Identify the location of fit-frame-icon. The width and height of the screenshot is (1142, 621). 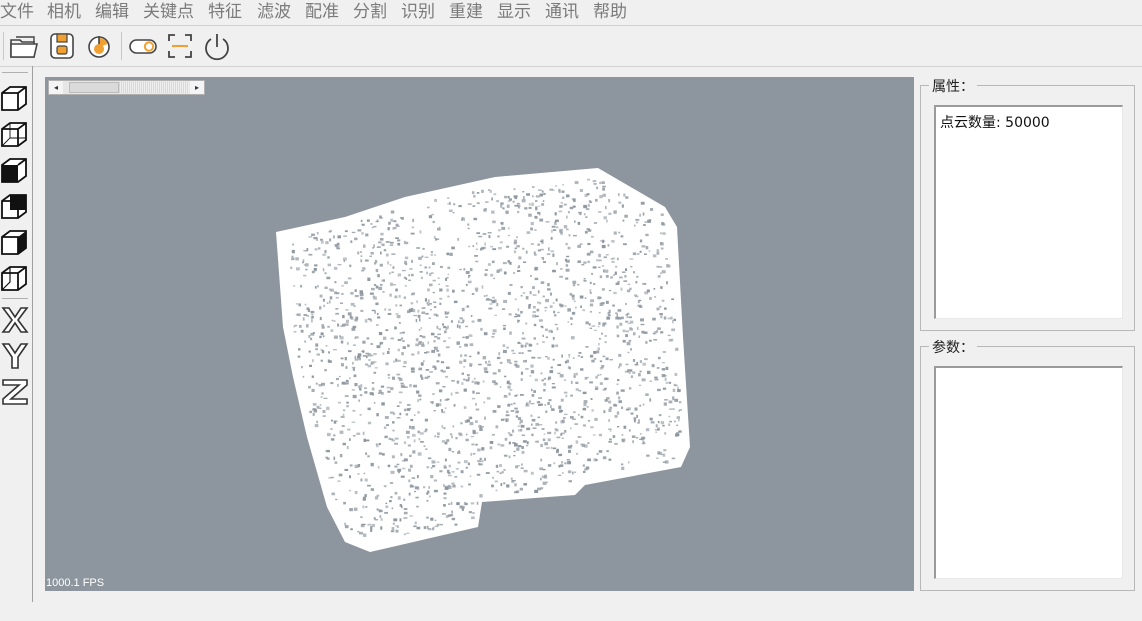
(180, 46).